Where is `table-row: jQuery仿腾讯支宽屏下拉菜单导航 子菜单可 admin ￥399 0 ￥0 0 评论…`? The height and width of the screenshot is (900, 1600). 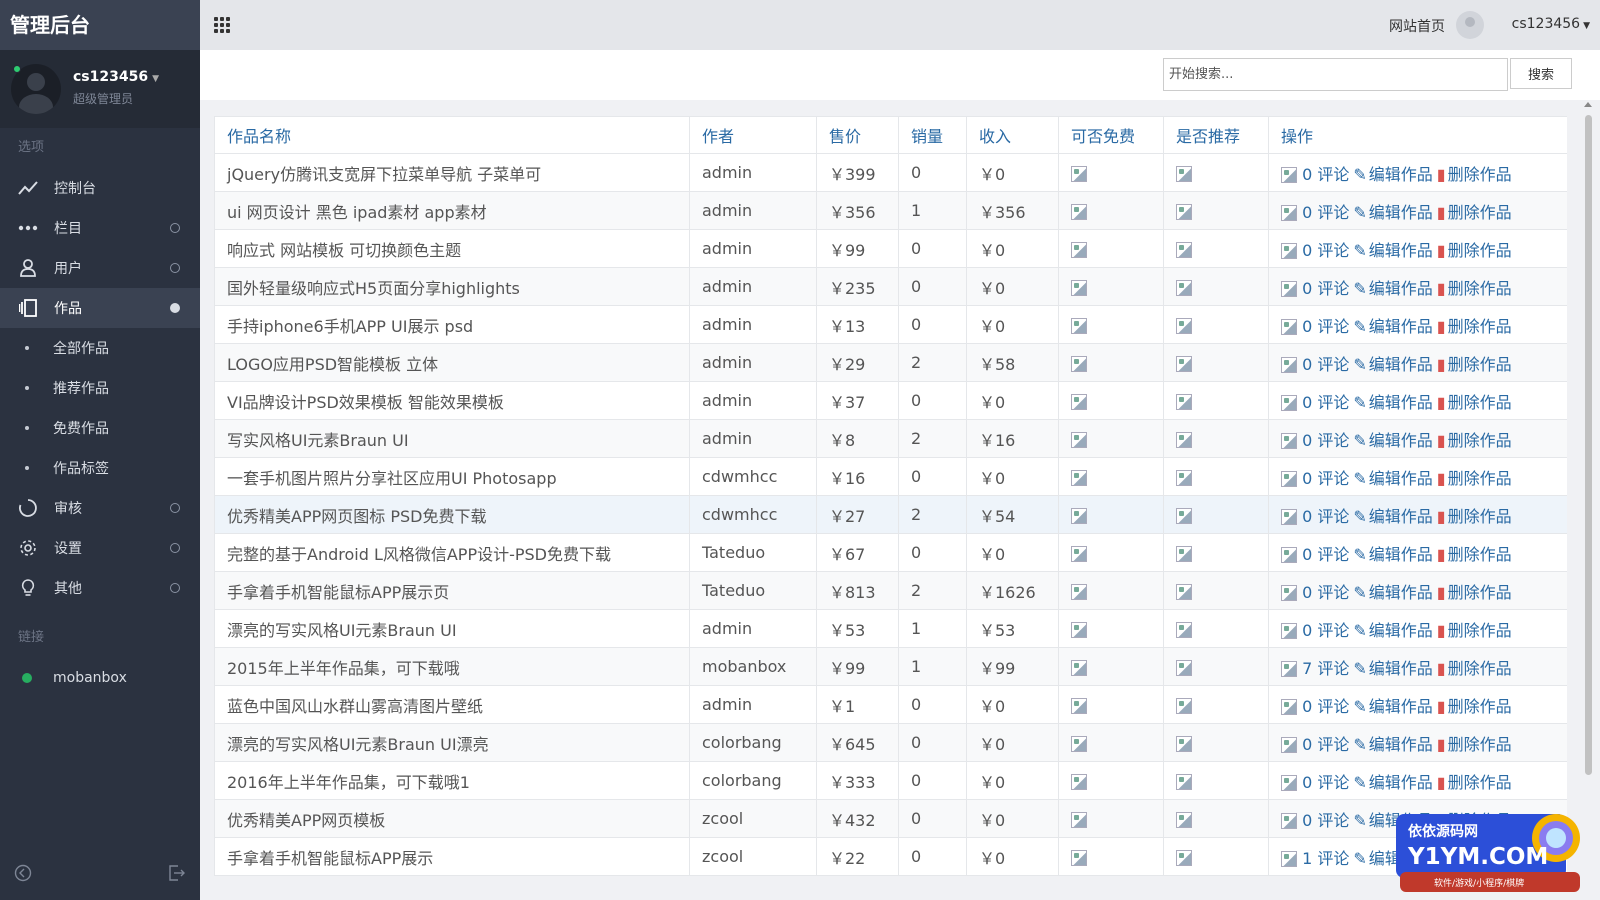
table-row: jQuery仿腾讯支宽屏下拉菜单导航 子菜单可 admin ￥399 0 ￥0 0 评论… is located at coordinates (890, 172).